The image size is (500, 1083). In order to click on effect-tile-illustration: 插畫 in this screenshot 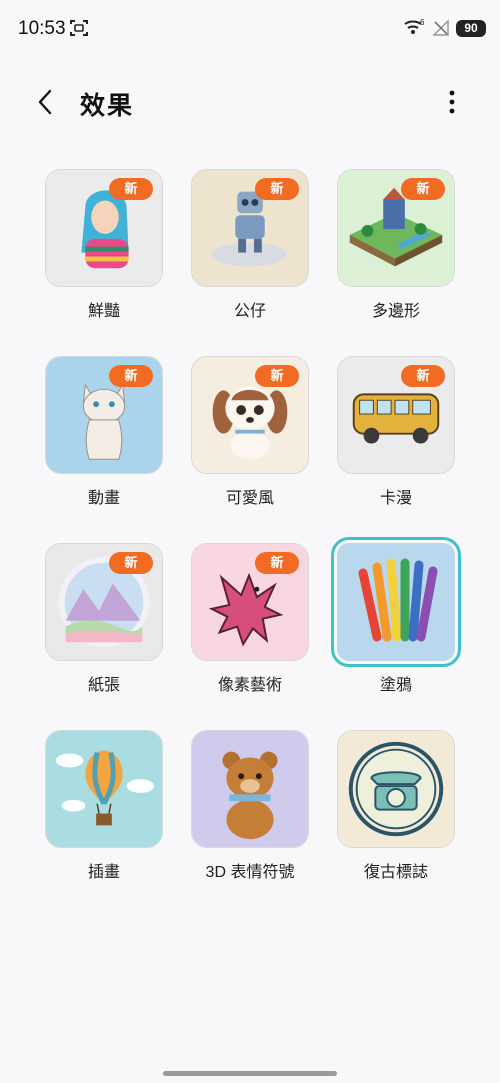, I will do `click(104, 805)`.